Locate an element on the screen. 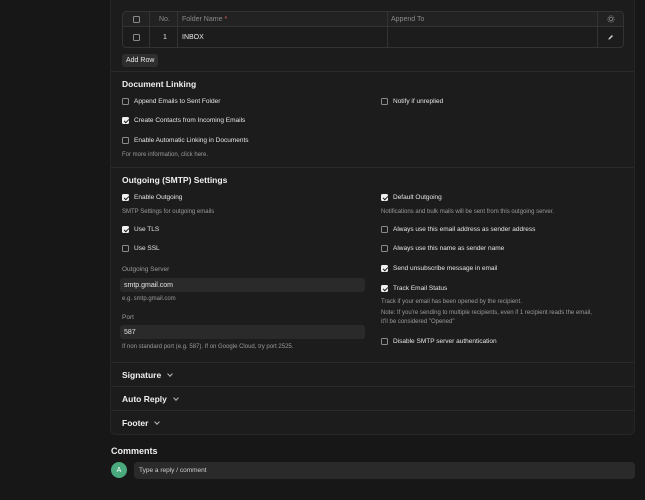 The height and width of the screenshot is (500, 645). default-outgoing-checkbox: Default Outgoing is located at coordinates (411, 197).